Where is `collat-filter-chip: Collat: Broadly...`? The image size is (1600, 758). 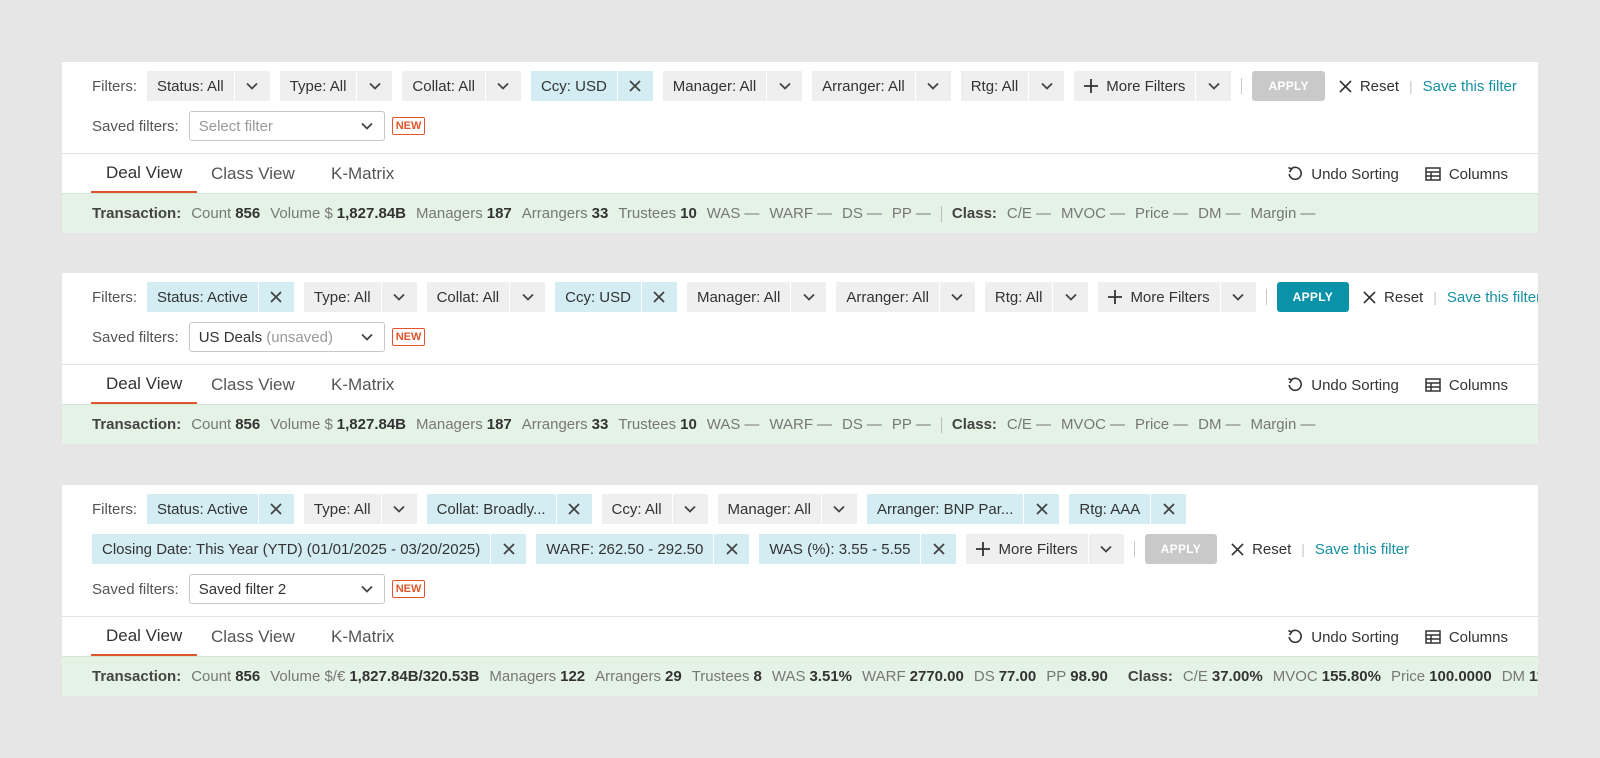 collat-filter-chip: Collat: Broadly... is located at coordinates (509, 509).